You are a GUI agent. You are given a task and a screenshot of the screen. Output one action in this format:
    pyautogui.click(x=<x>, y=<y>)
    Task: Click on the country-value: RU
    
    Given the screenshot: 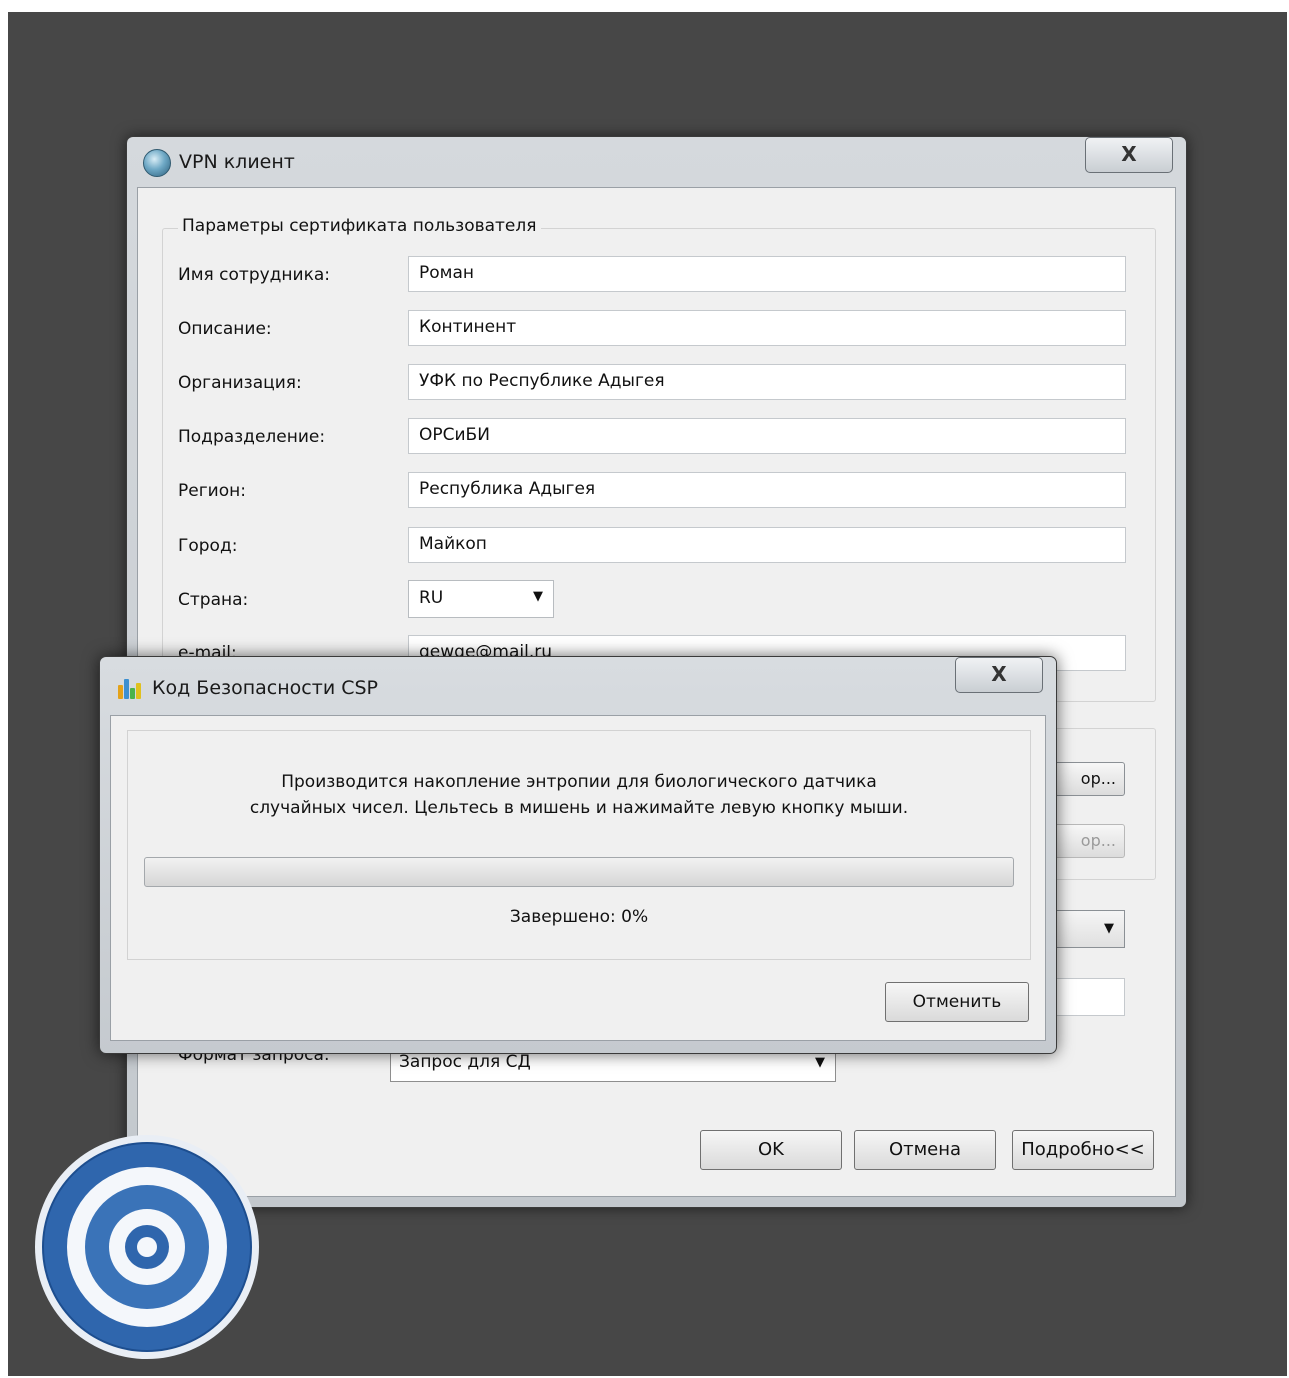 What is the action you would take?
    pyautogui.click(x=431, y=598)
    